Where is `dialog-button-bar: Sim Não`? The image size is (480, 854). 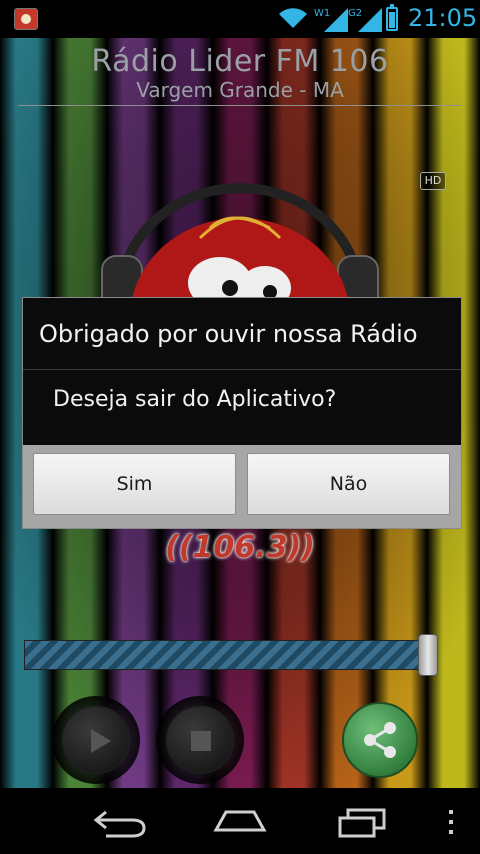 dialog-button-bar: Sim Não is located at coordinates (242, 486).